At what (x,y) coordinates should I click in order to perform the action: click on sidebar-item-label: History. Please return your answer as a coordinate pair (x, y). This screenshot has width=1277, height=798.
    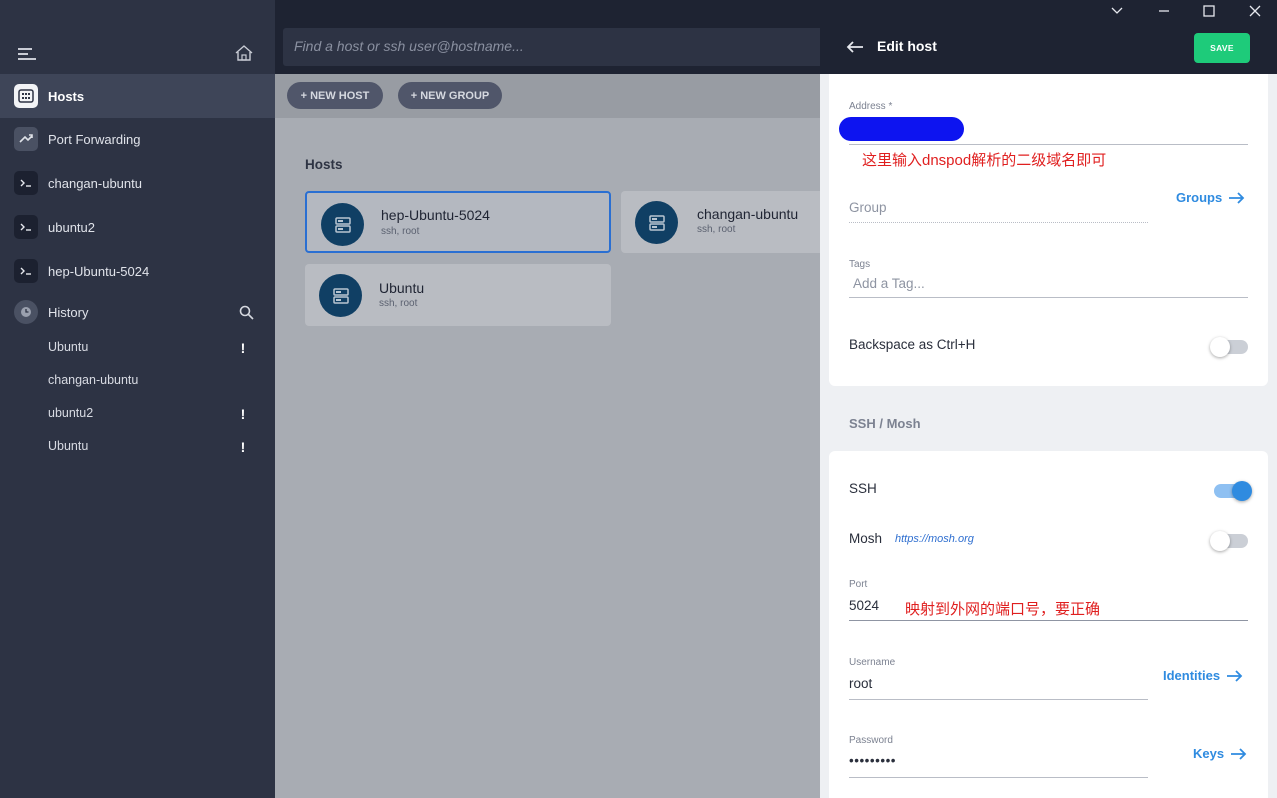
    Looking at the image, I should click on (68, 312).